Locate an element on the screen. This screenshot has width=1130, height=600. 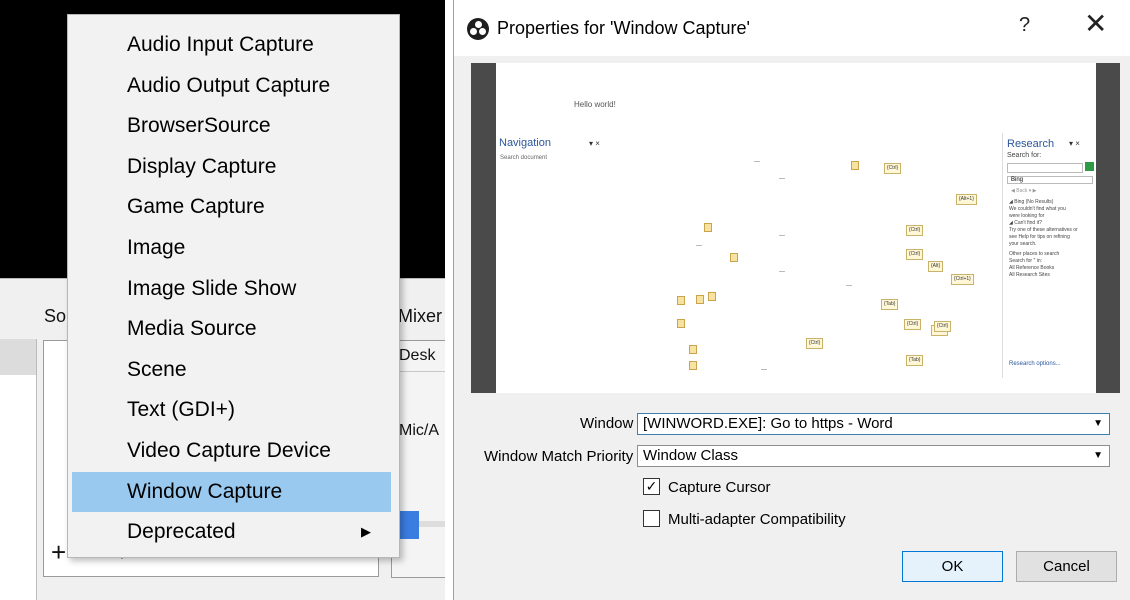
add-source-button: + is located at coordinates (58, 552).